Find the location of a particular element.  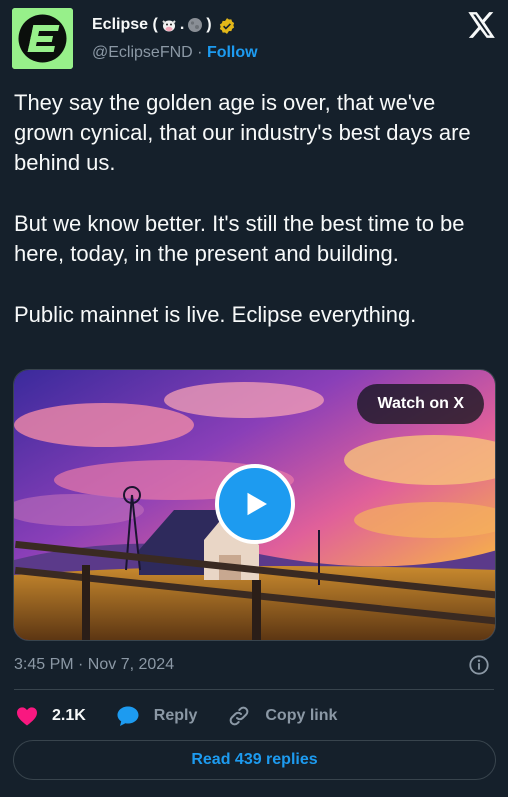

link-icon is located at coordinates (239, 716).